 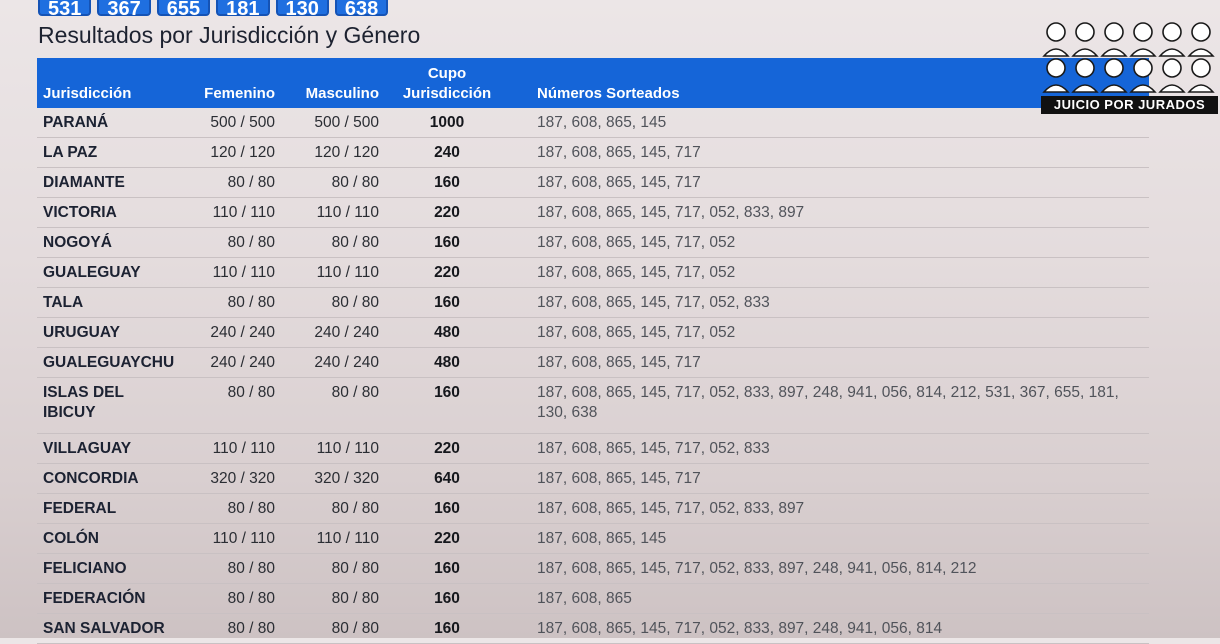 What do you see at coordinates (107, 628) in the screenshot?
I see `cell-jurisdiccion: SAN SALVADOR` at bounding box center [107, 628].